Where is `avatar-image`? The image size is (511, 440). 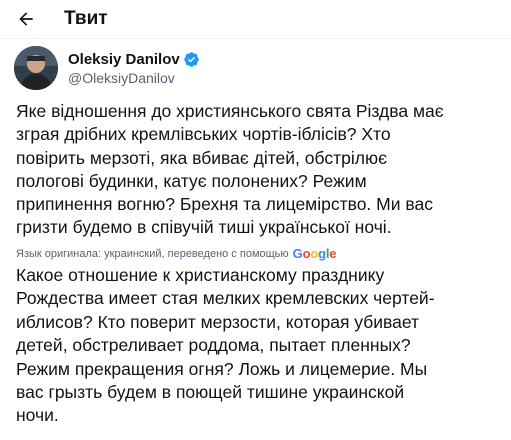
avatar-image is located at coordinates (36, 68).